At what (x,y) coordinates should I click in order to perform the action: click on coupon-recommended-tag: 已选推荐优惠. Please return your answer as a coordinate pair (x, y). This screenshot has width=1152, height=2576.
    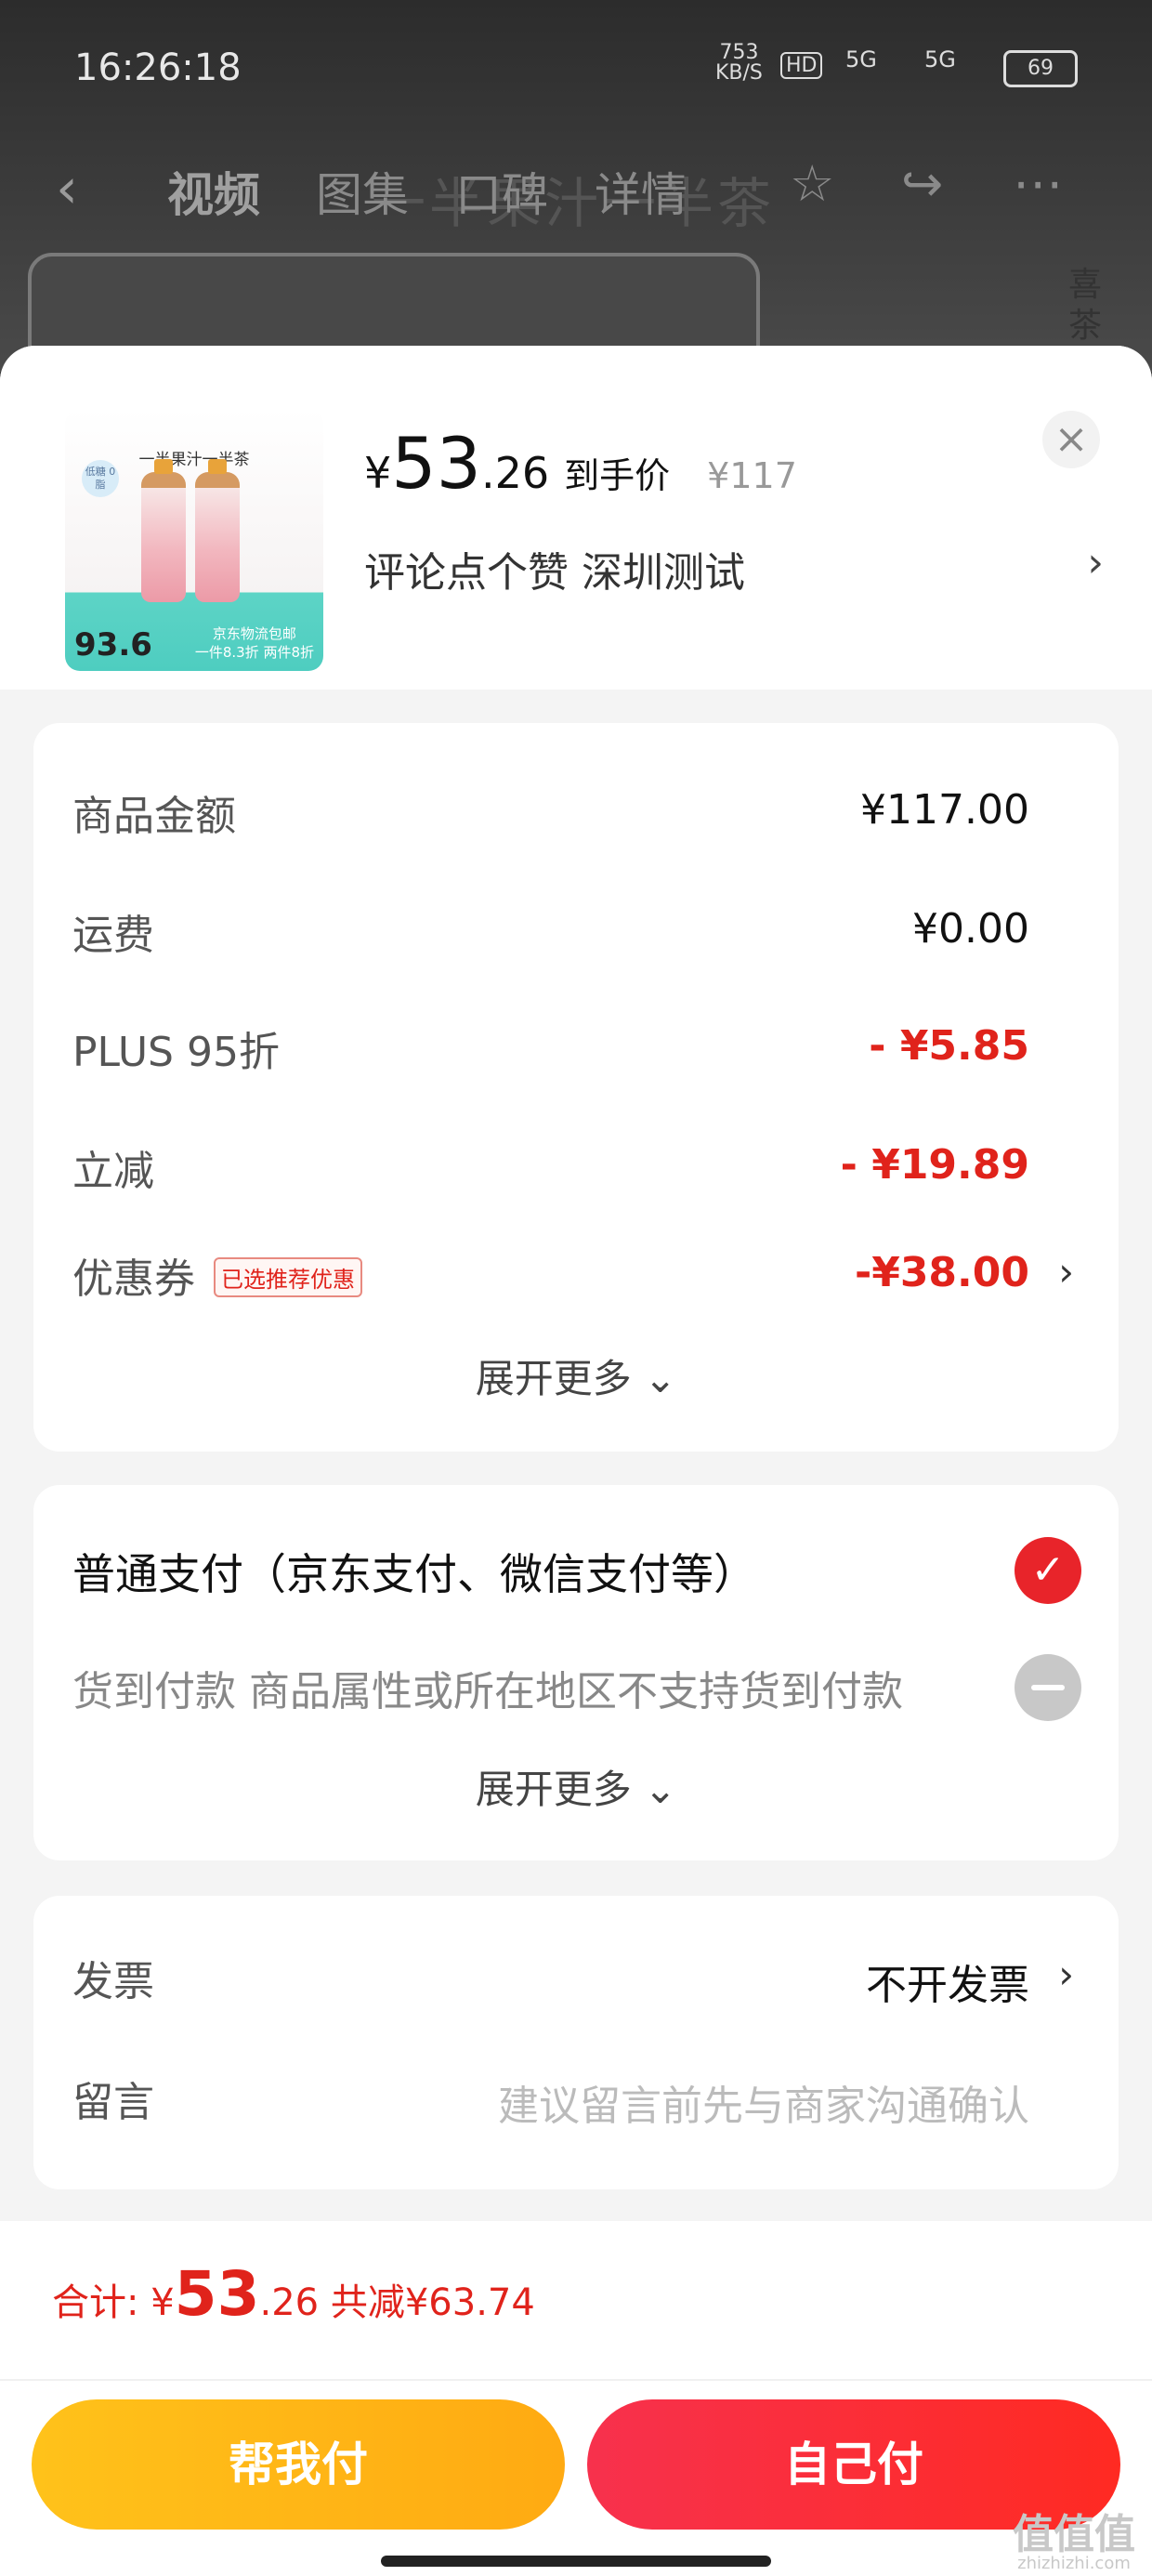
    Looking at the image, I should click on (288, 1277).